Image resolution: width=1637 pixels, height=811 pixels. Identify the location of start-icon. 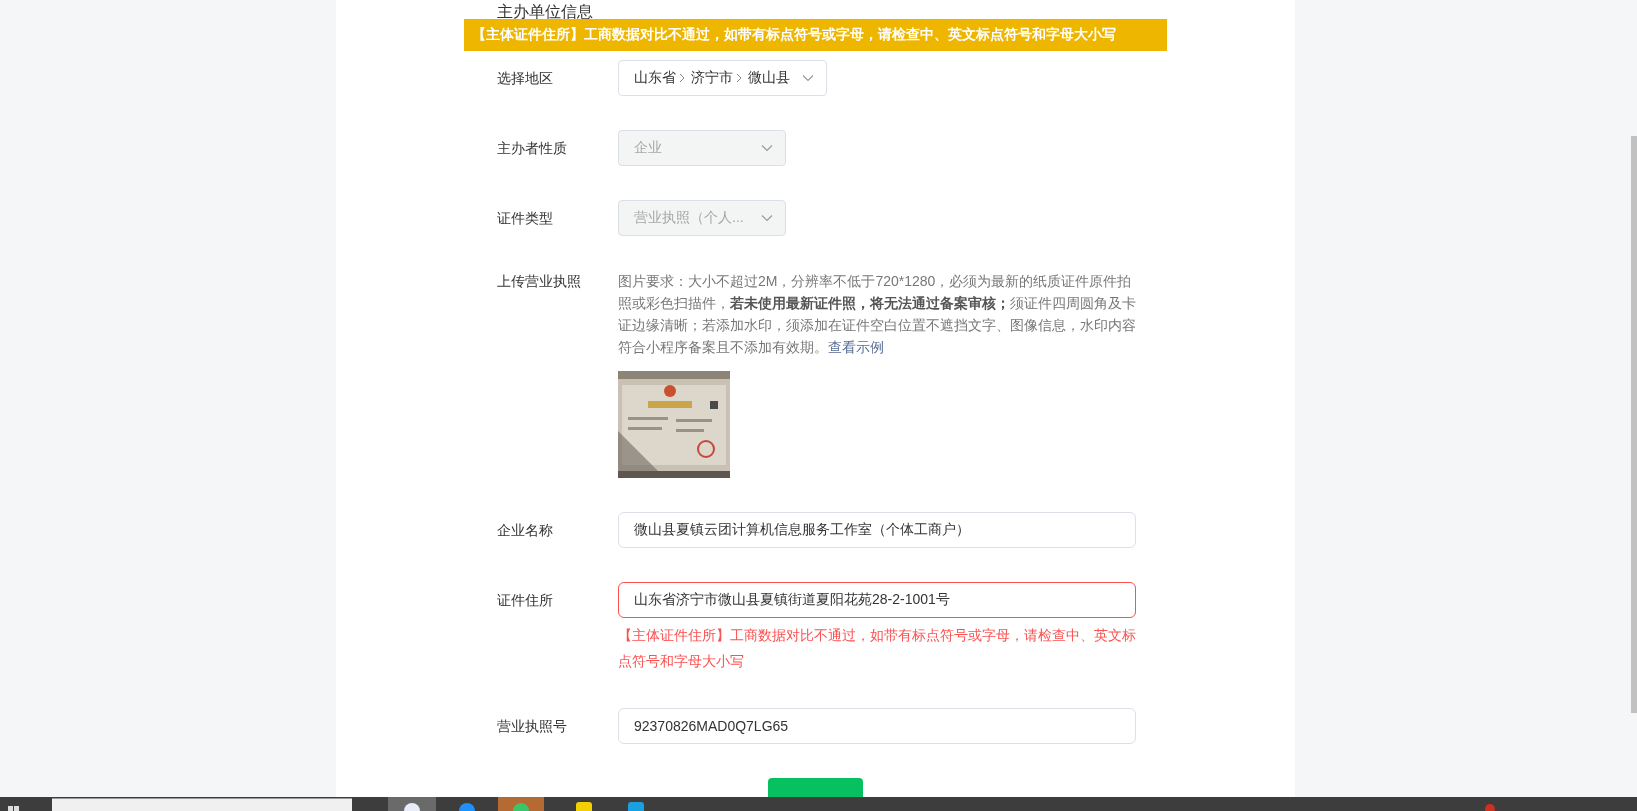
(14, 808).